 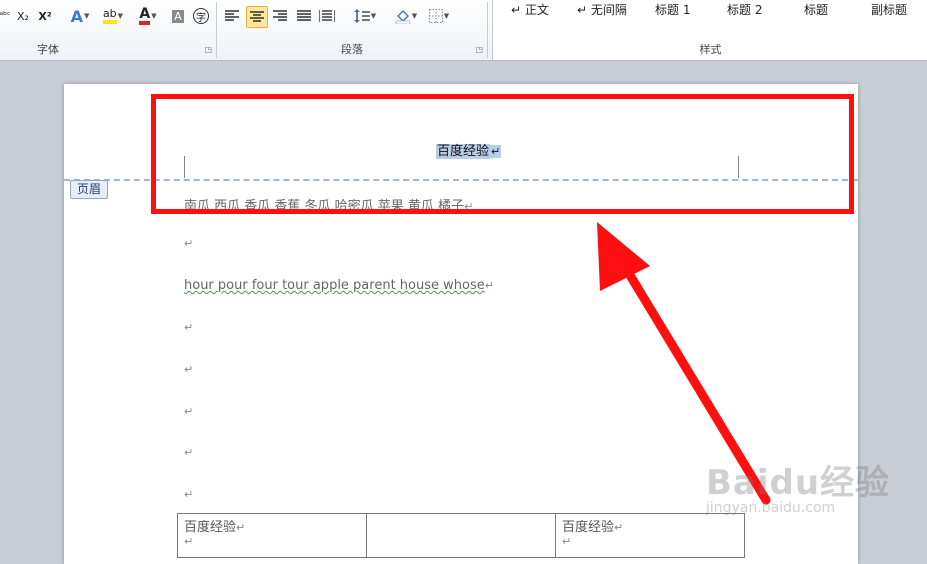 I want to click on baidu-watermark: Baidu经验 jingyan.baidu.com, so click(x=811, y=495).